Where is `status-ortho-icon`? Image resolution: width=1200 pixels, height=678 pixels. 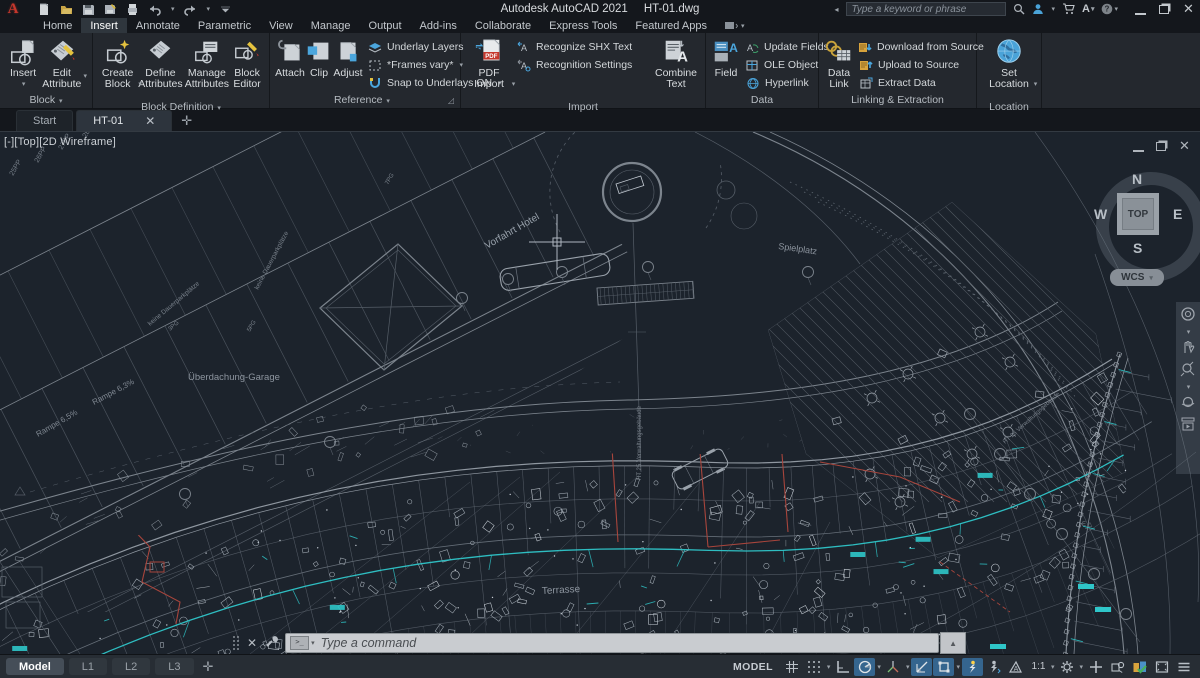 status-ortho-icon is located at coordinates (842, 667).